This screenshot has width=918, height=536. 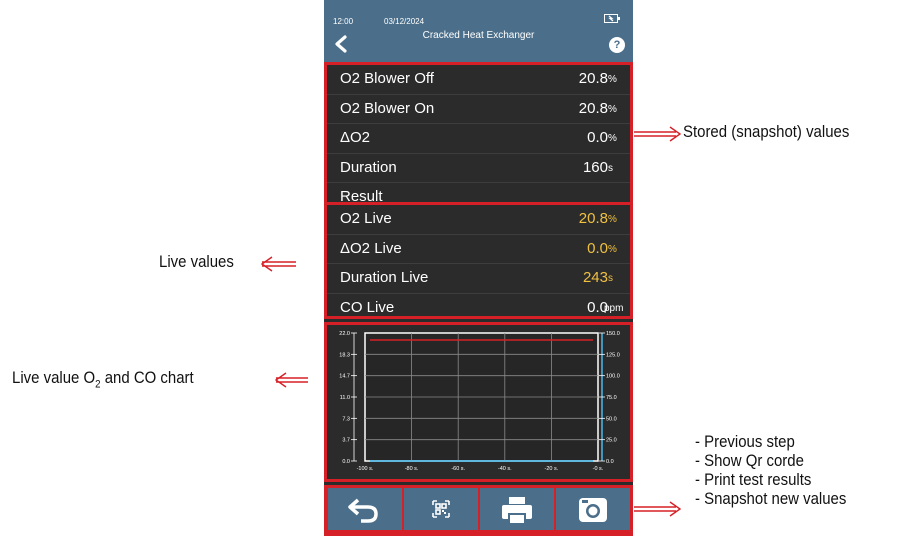 I want to click on annotation-chart: Live value O2 and CO chart, so click(x=103, y=379).